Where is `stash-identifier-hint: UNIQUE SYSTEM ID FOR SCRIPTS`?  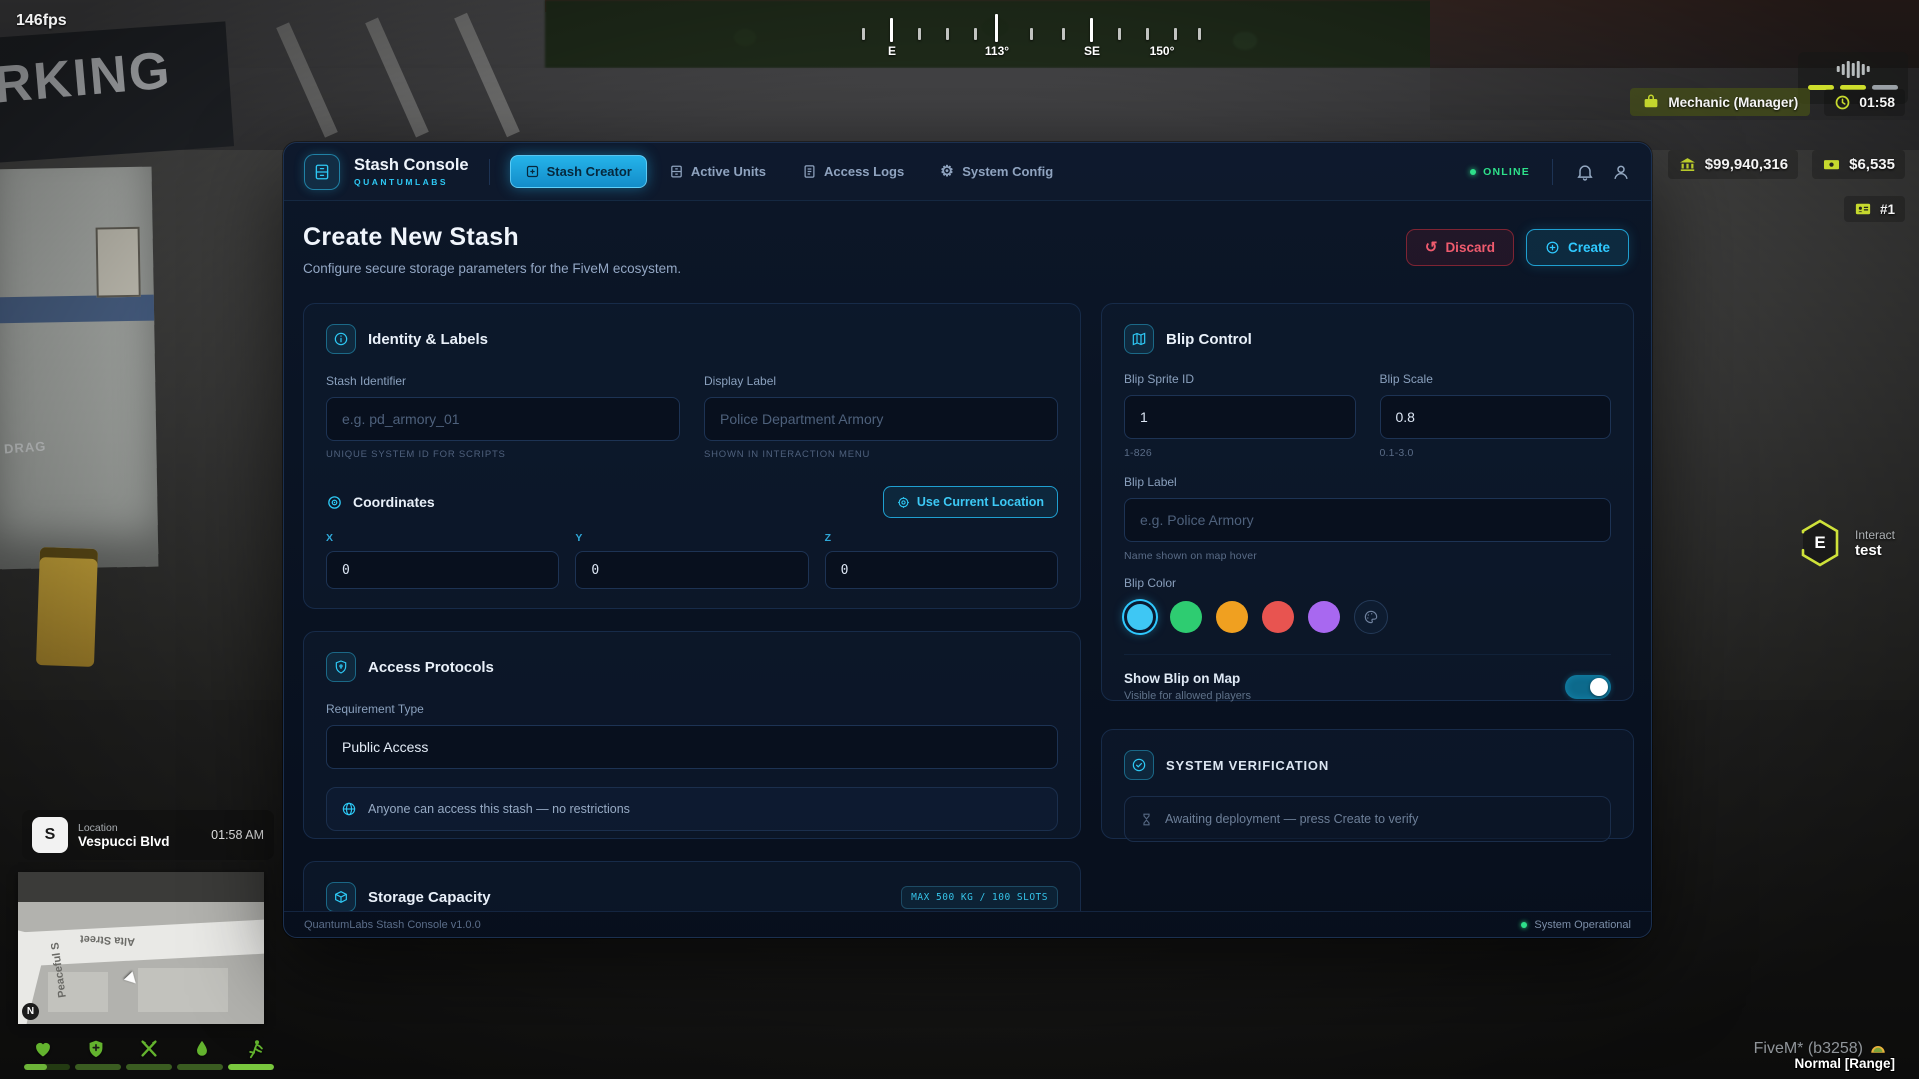
stash-identifier-hint: UNIQUE SYSTEM ID FOR SCRIPTS is located at coordinates (416, 454).